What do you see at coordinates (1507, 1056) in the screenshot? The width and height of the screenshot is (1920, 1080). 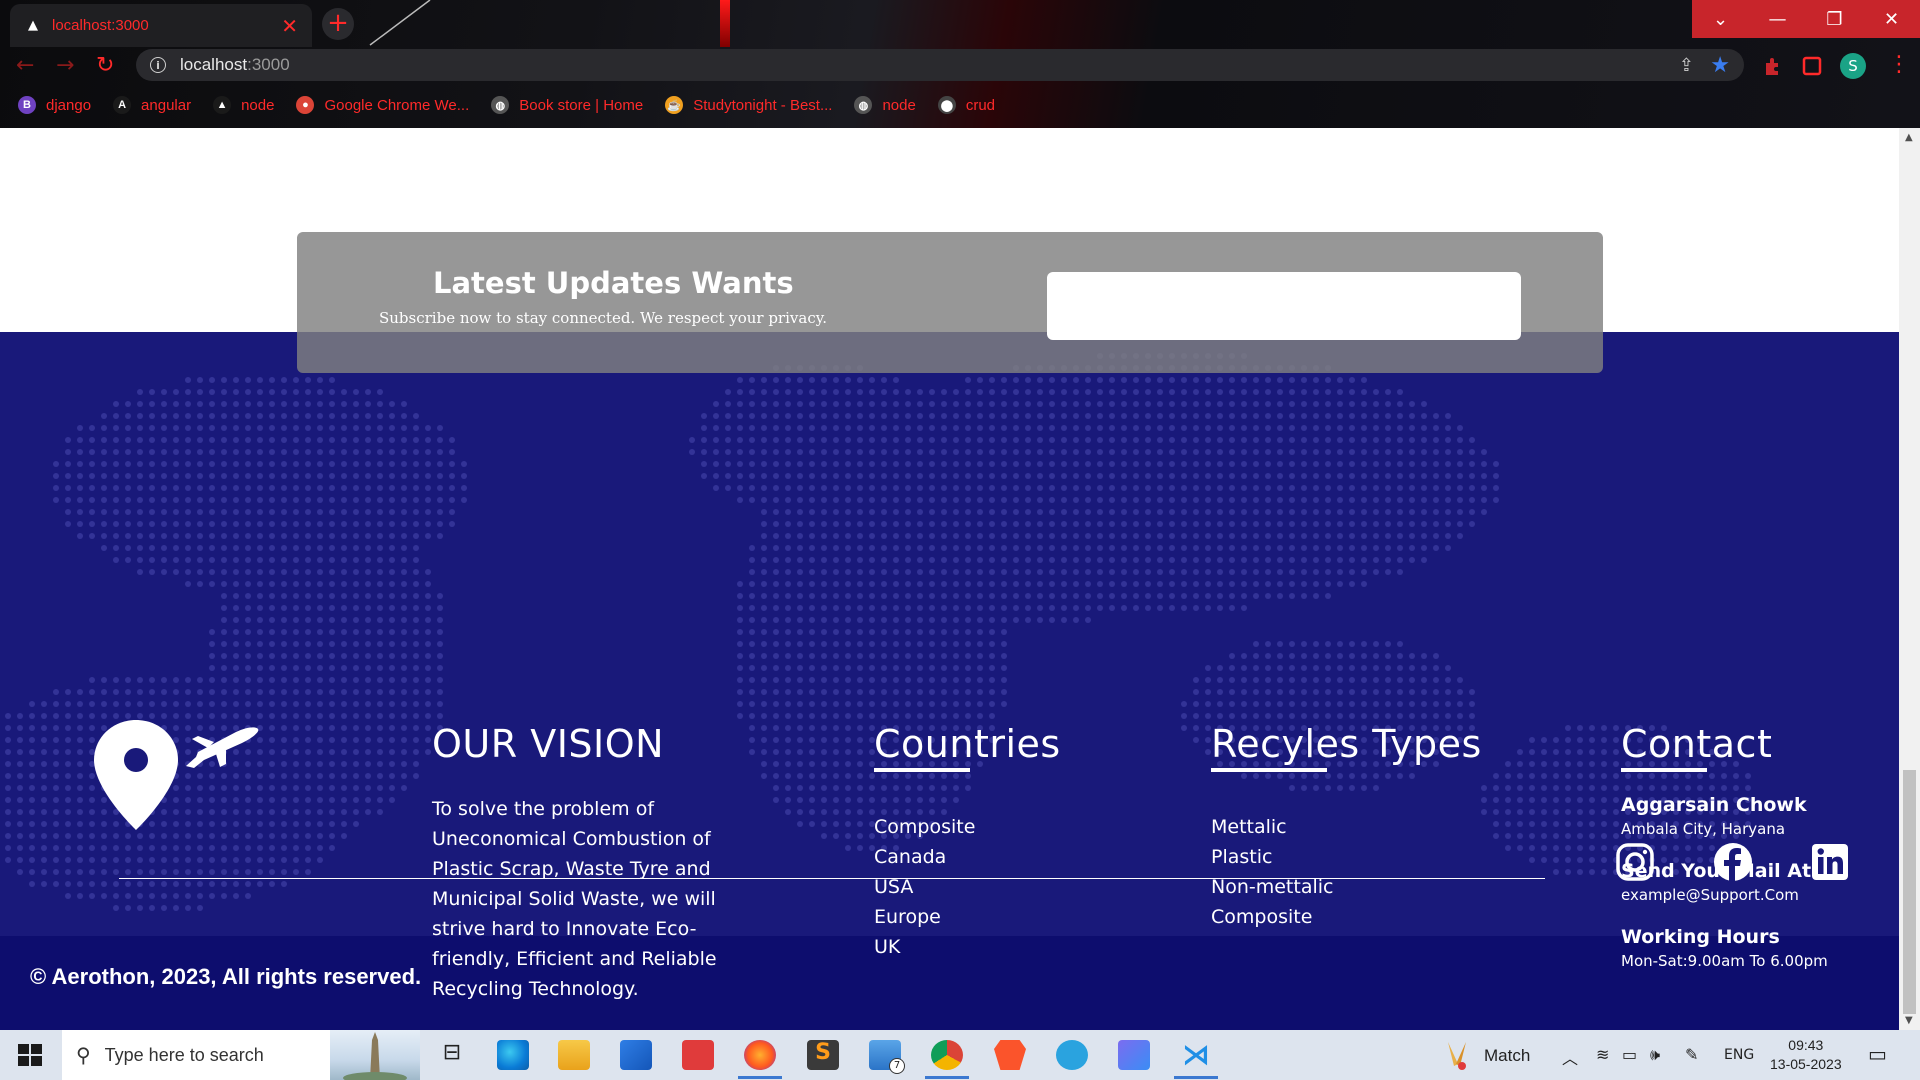 I see `weather-widget-label: Match` at bounding box center [1507, 1056].